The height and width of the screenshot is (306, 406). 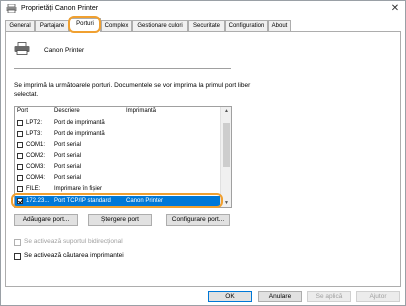 What do you see at coordinates (117, 200) in the screenshot?
I see `row-highlight-ring` at bounding box center [117, 200].